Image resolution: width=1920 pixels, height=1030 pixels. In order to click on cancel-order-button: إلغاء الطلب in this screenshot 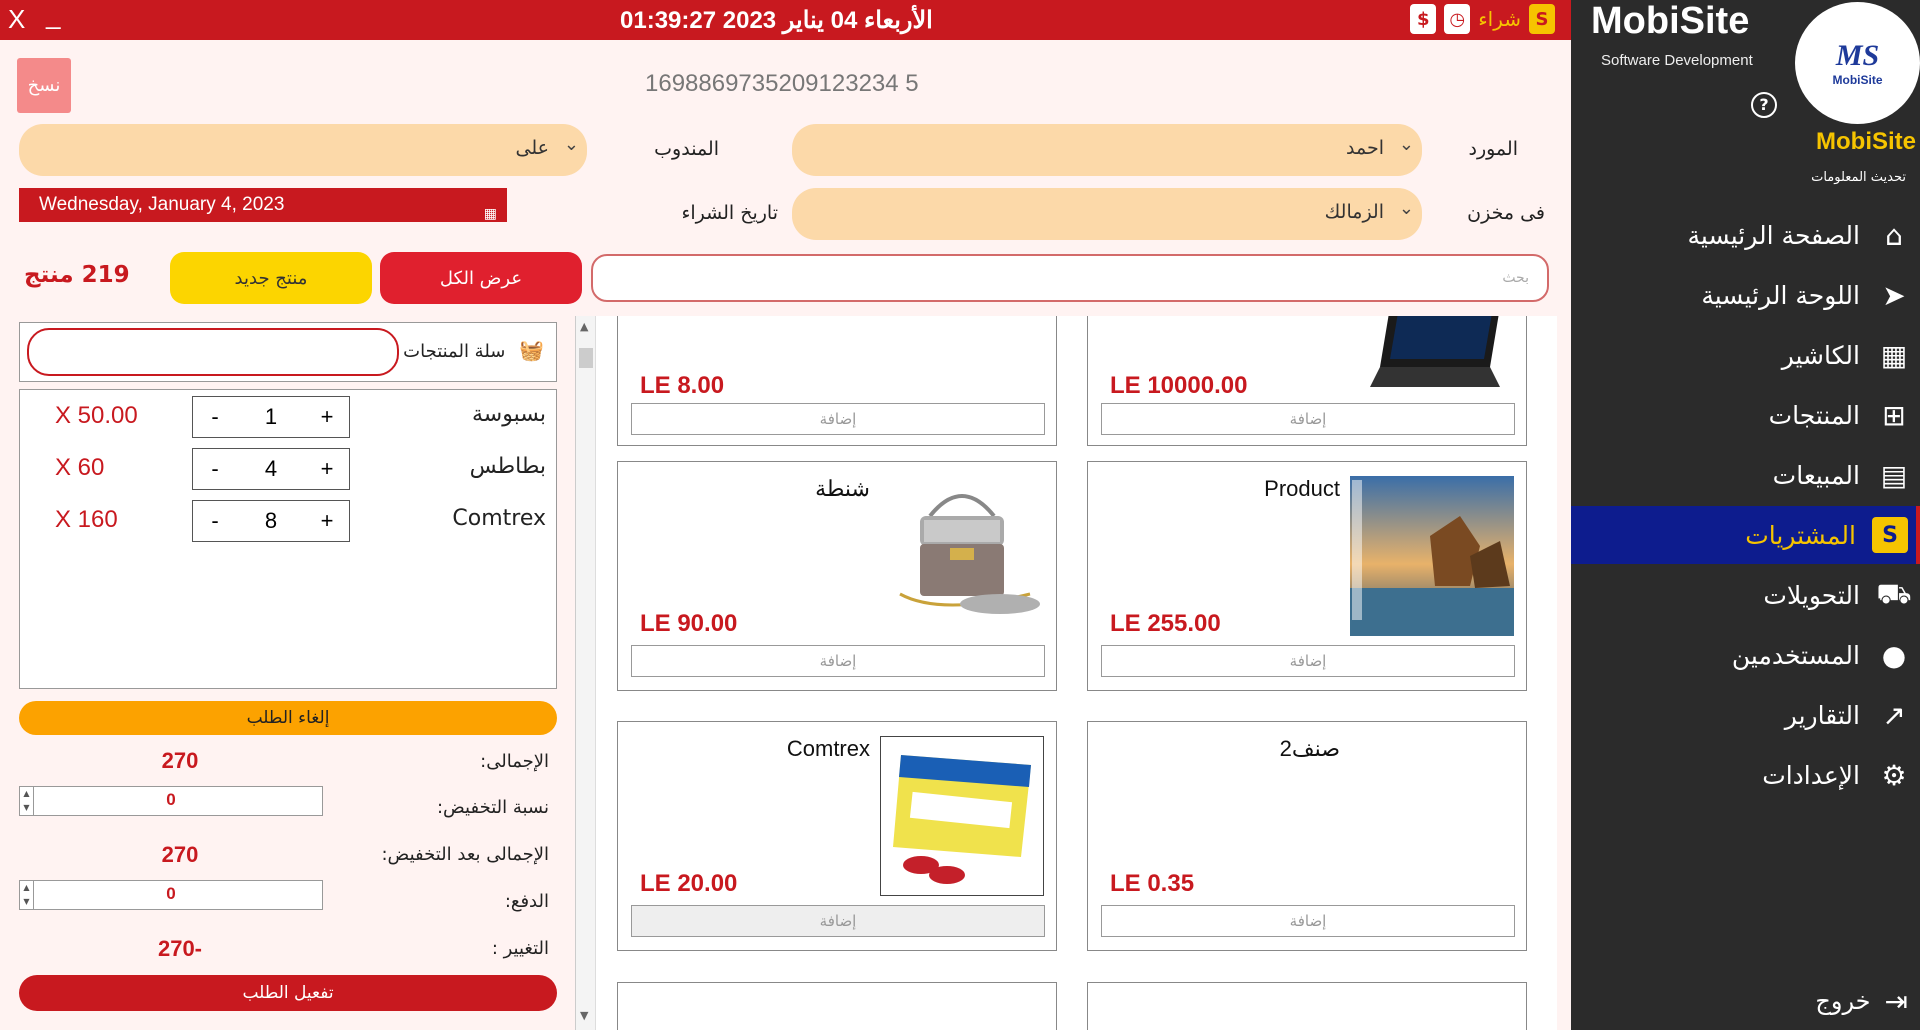, I will do `click(288, 718)`.